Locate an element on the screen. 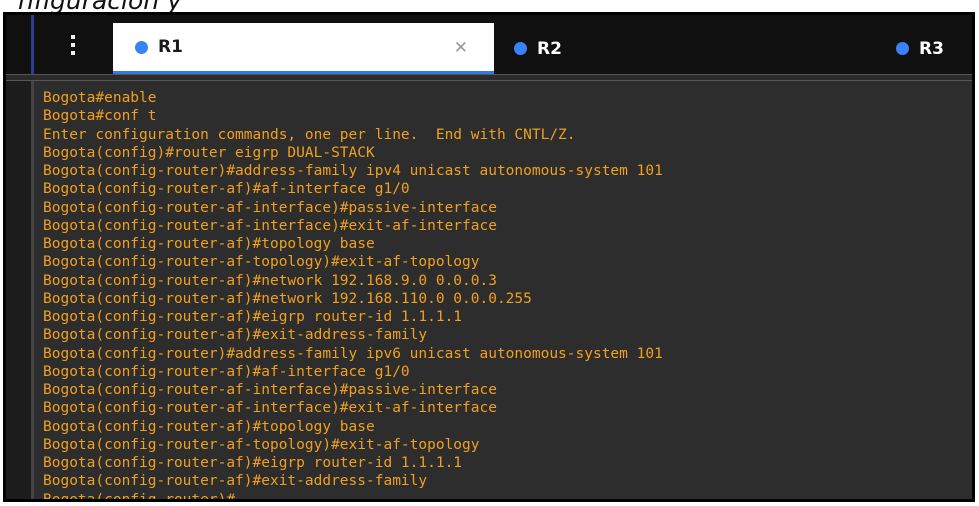  terminal-line: Bogota(config-router)# is located at coordinates (507, 495).